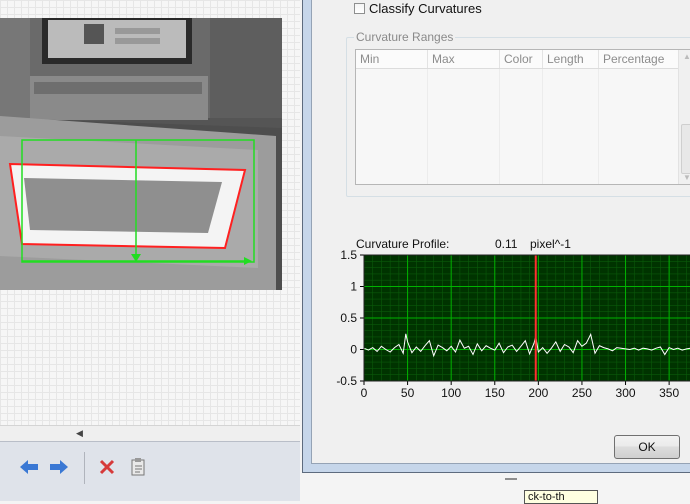 Image resolution: width=690 pixels, height=504 pixels. What do you see at coordinates (451, 393) in the screenshot?
I see `chart-x-tick-label: 100` at bounding box center [451, 393].